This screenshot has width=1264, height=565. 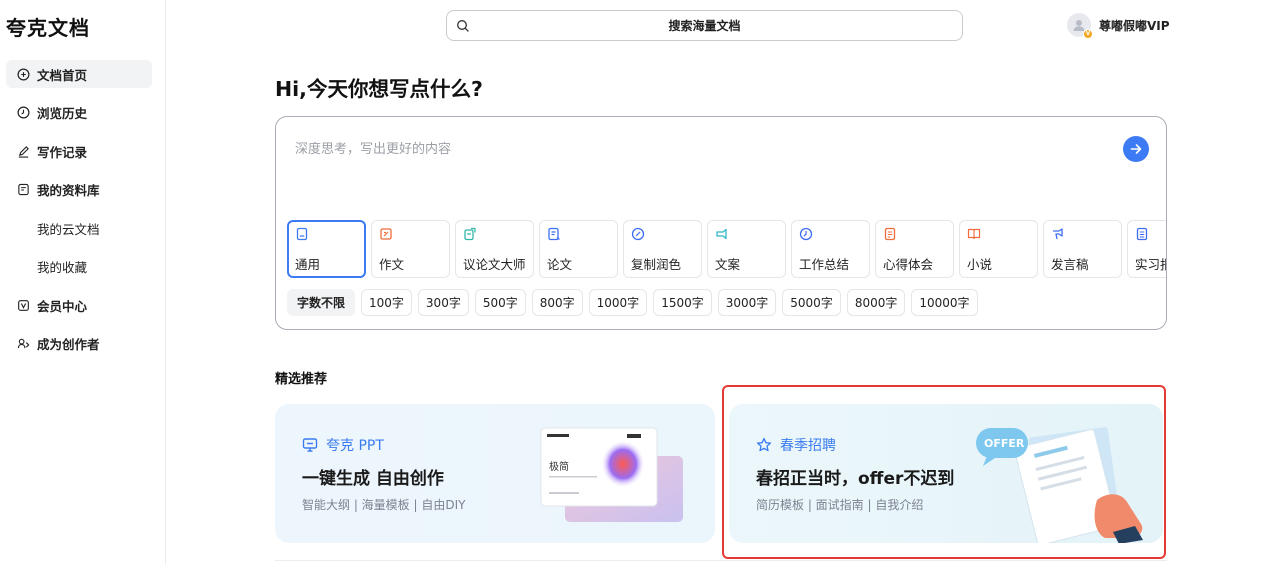 I want to click on app-logo: 夸克文档, so click(x=48, y=26).